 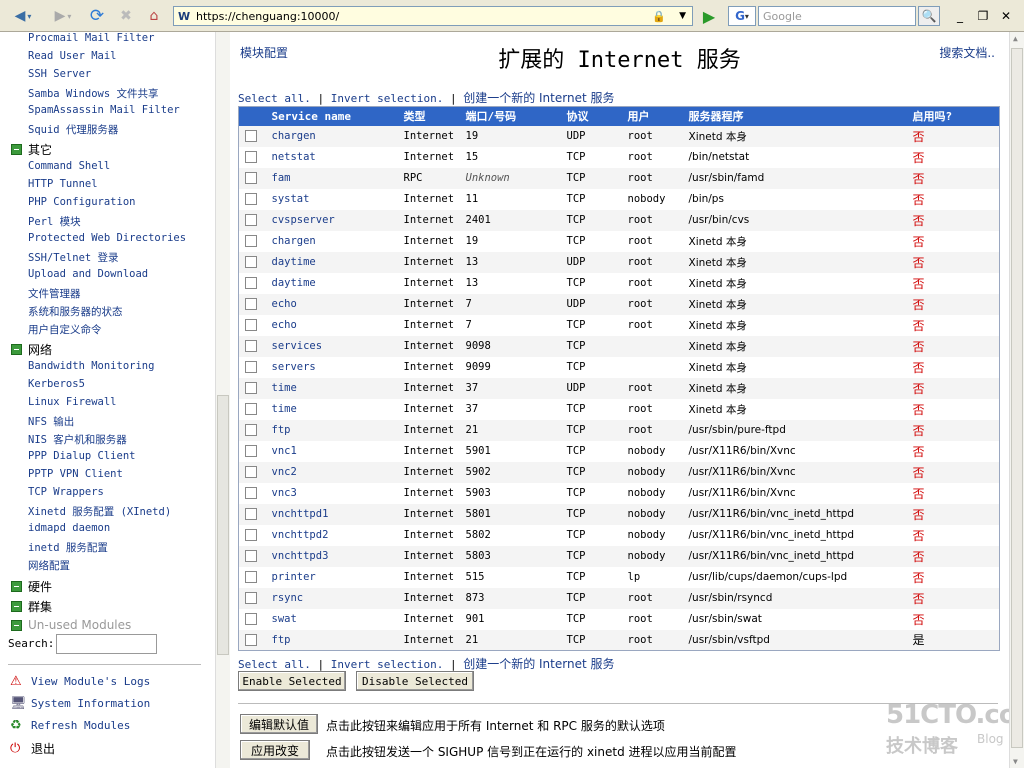 I want to click on url-input: W https://chenguang:10000/ 🔒 ▼, so click(x=433, y=16).